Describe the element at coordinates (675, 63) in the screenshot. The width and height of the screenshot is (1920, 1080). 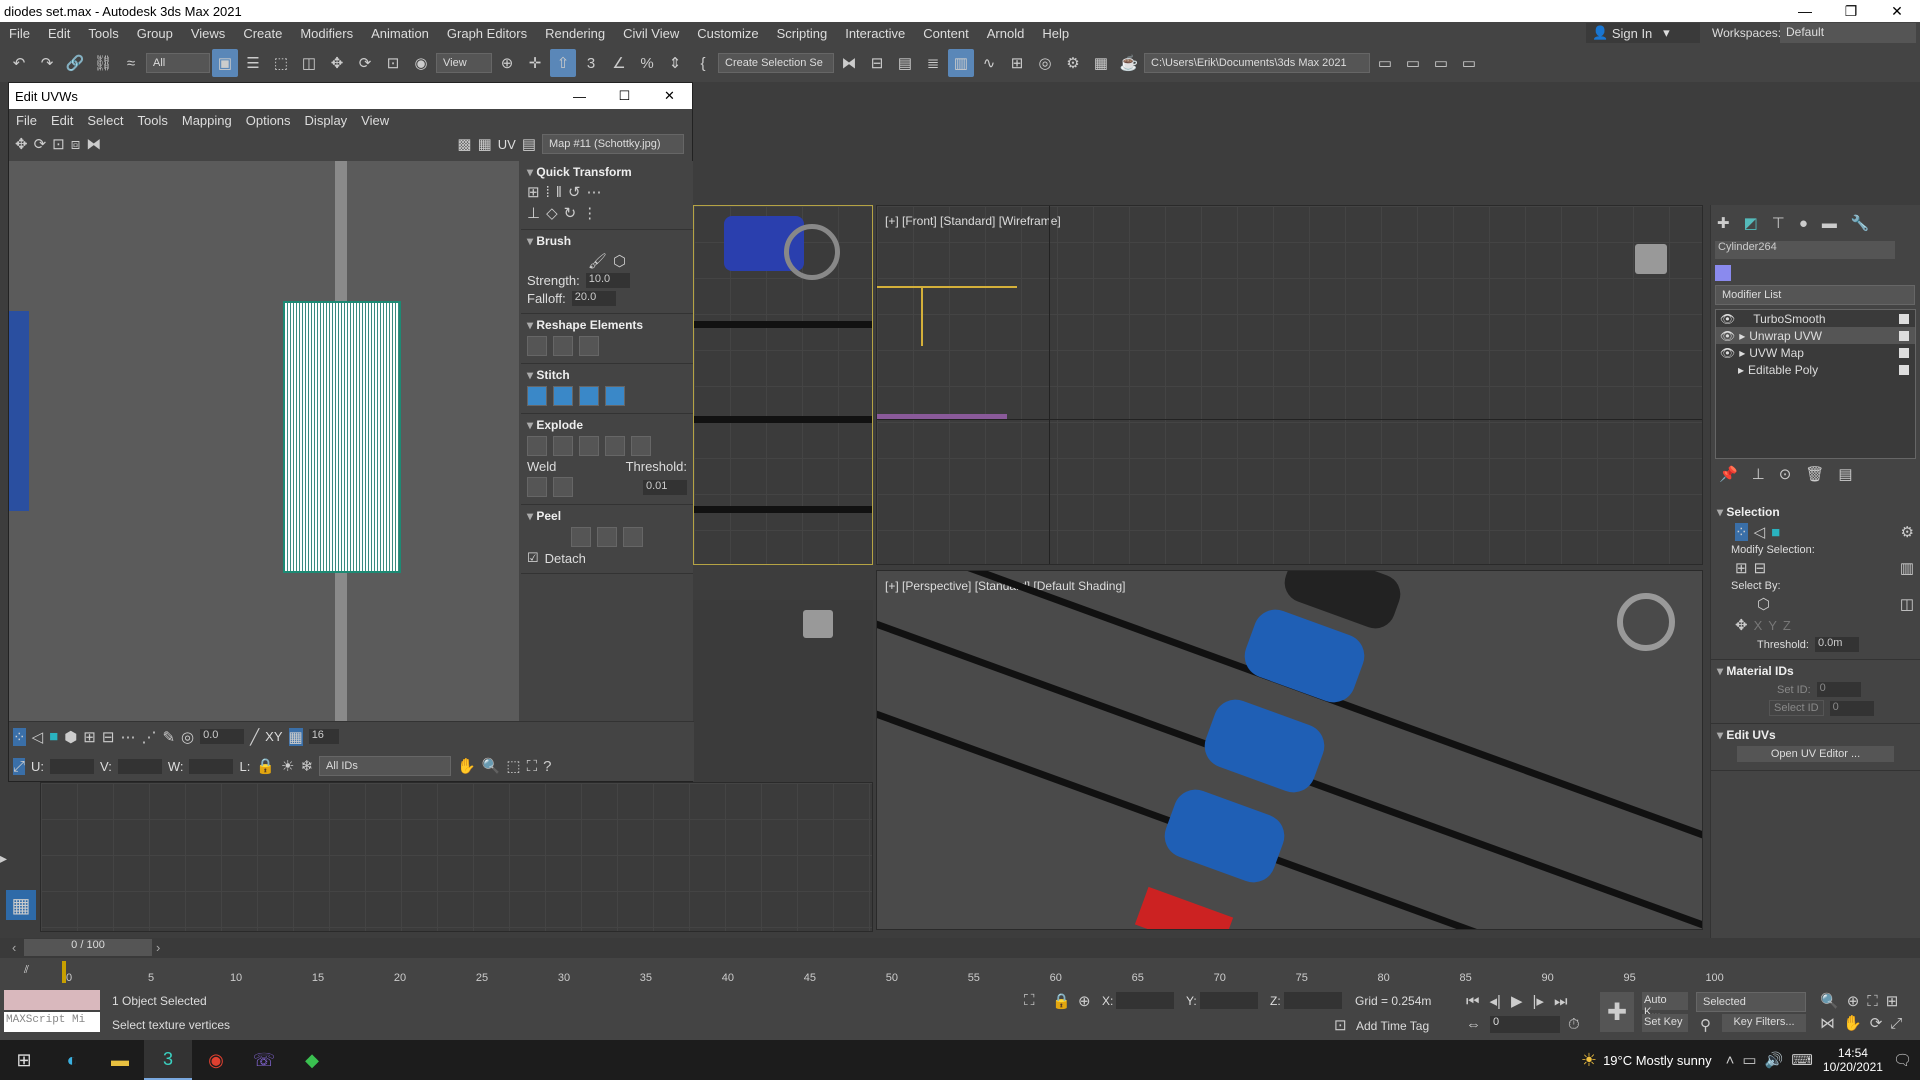
I see `spinner-snap-icon: ⇕` at that location.